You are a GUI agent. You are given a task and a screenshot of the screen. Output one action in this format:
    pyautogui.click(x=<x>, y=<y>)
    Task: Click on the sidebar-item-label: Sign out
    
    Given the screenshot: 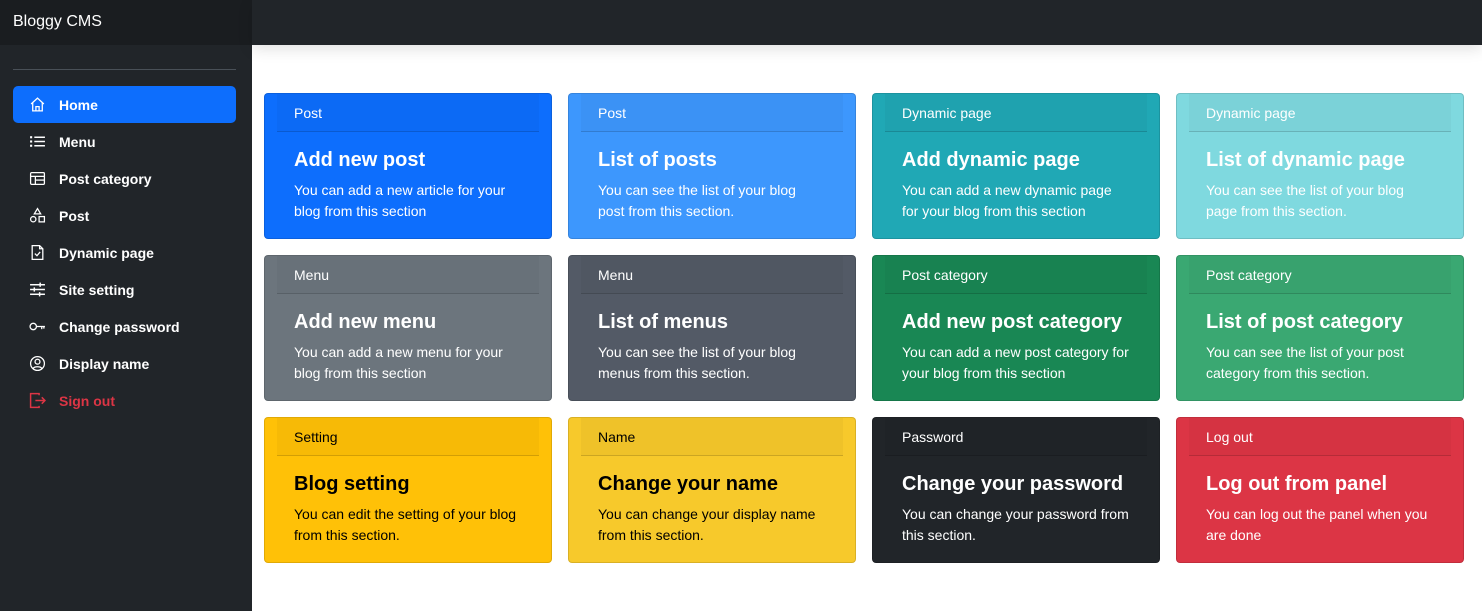 What is the action you would take?
    pyautogui.click(x=87, y=400)
    